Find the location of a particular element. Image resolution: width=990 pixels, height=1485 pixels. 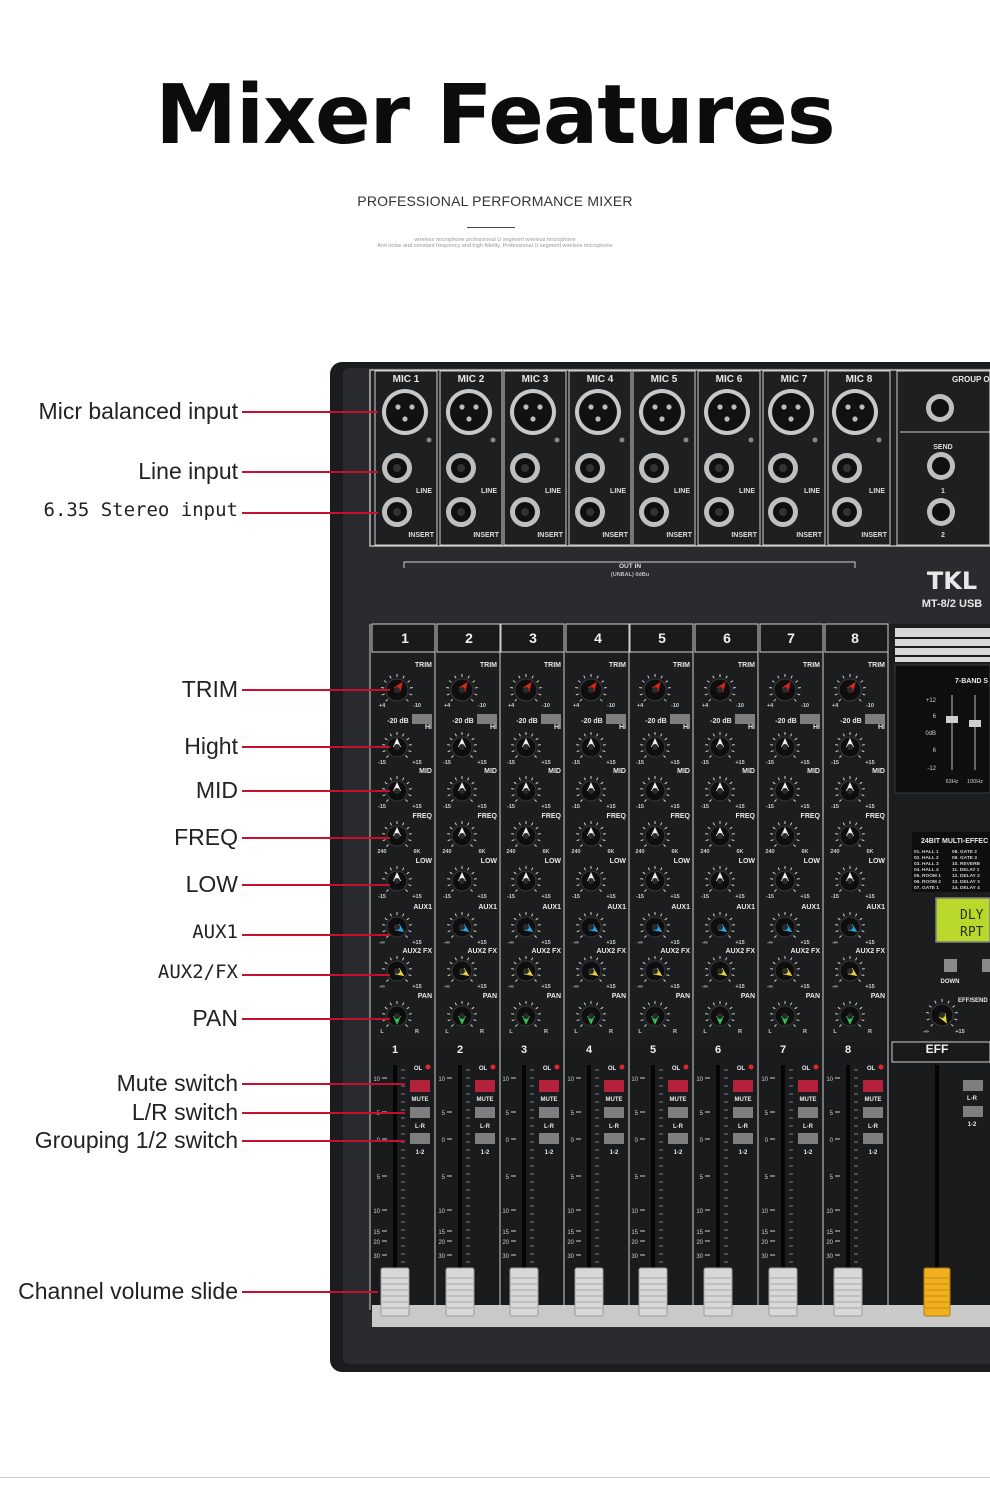

knob-label: LOW is located at coordinates (877, 861).